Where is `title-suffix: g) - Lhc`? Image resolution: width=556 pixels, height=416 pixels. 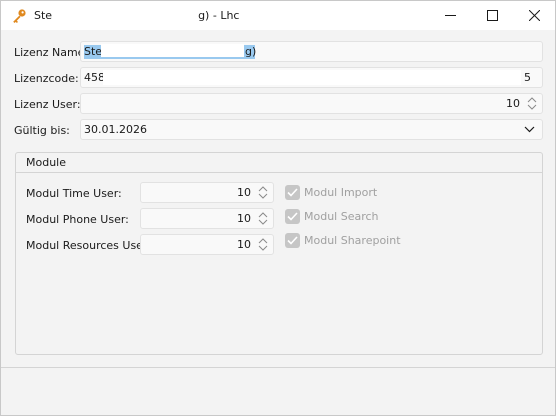 title-suffix: g) - Lhc is located at coordinates (219, 15).